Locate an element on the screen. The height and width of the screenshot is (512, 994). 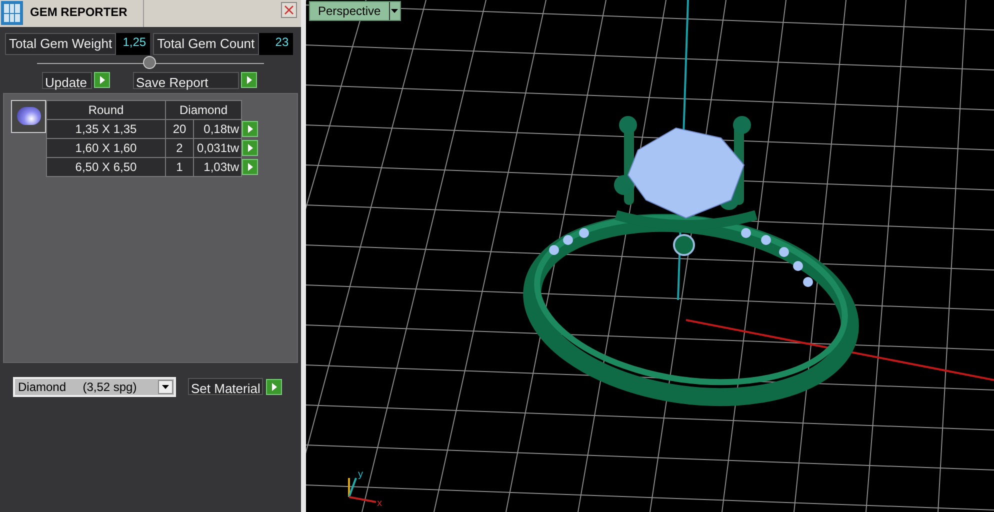
table-cell: 1 is located at coordinates (180, 166).